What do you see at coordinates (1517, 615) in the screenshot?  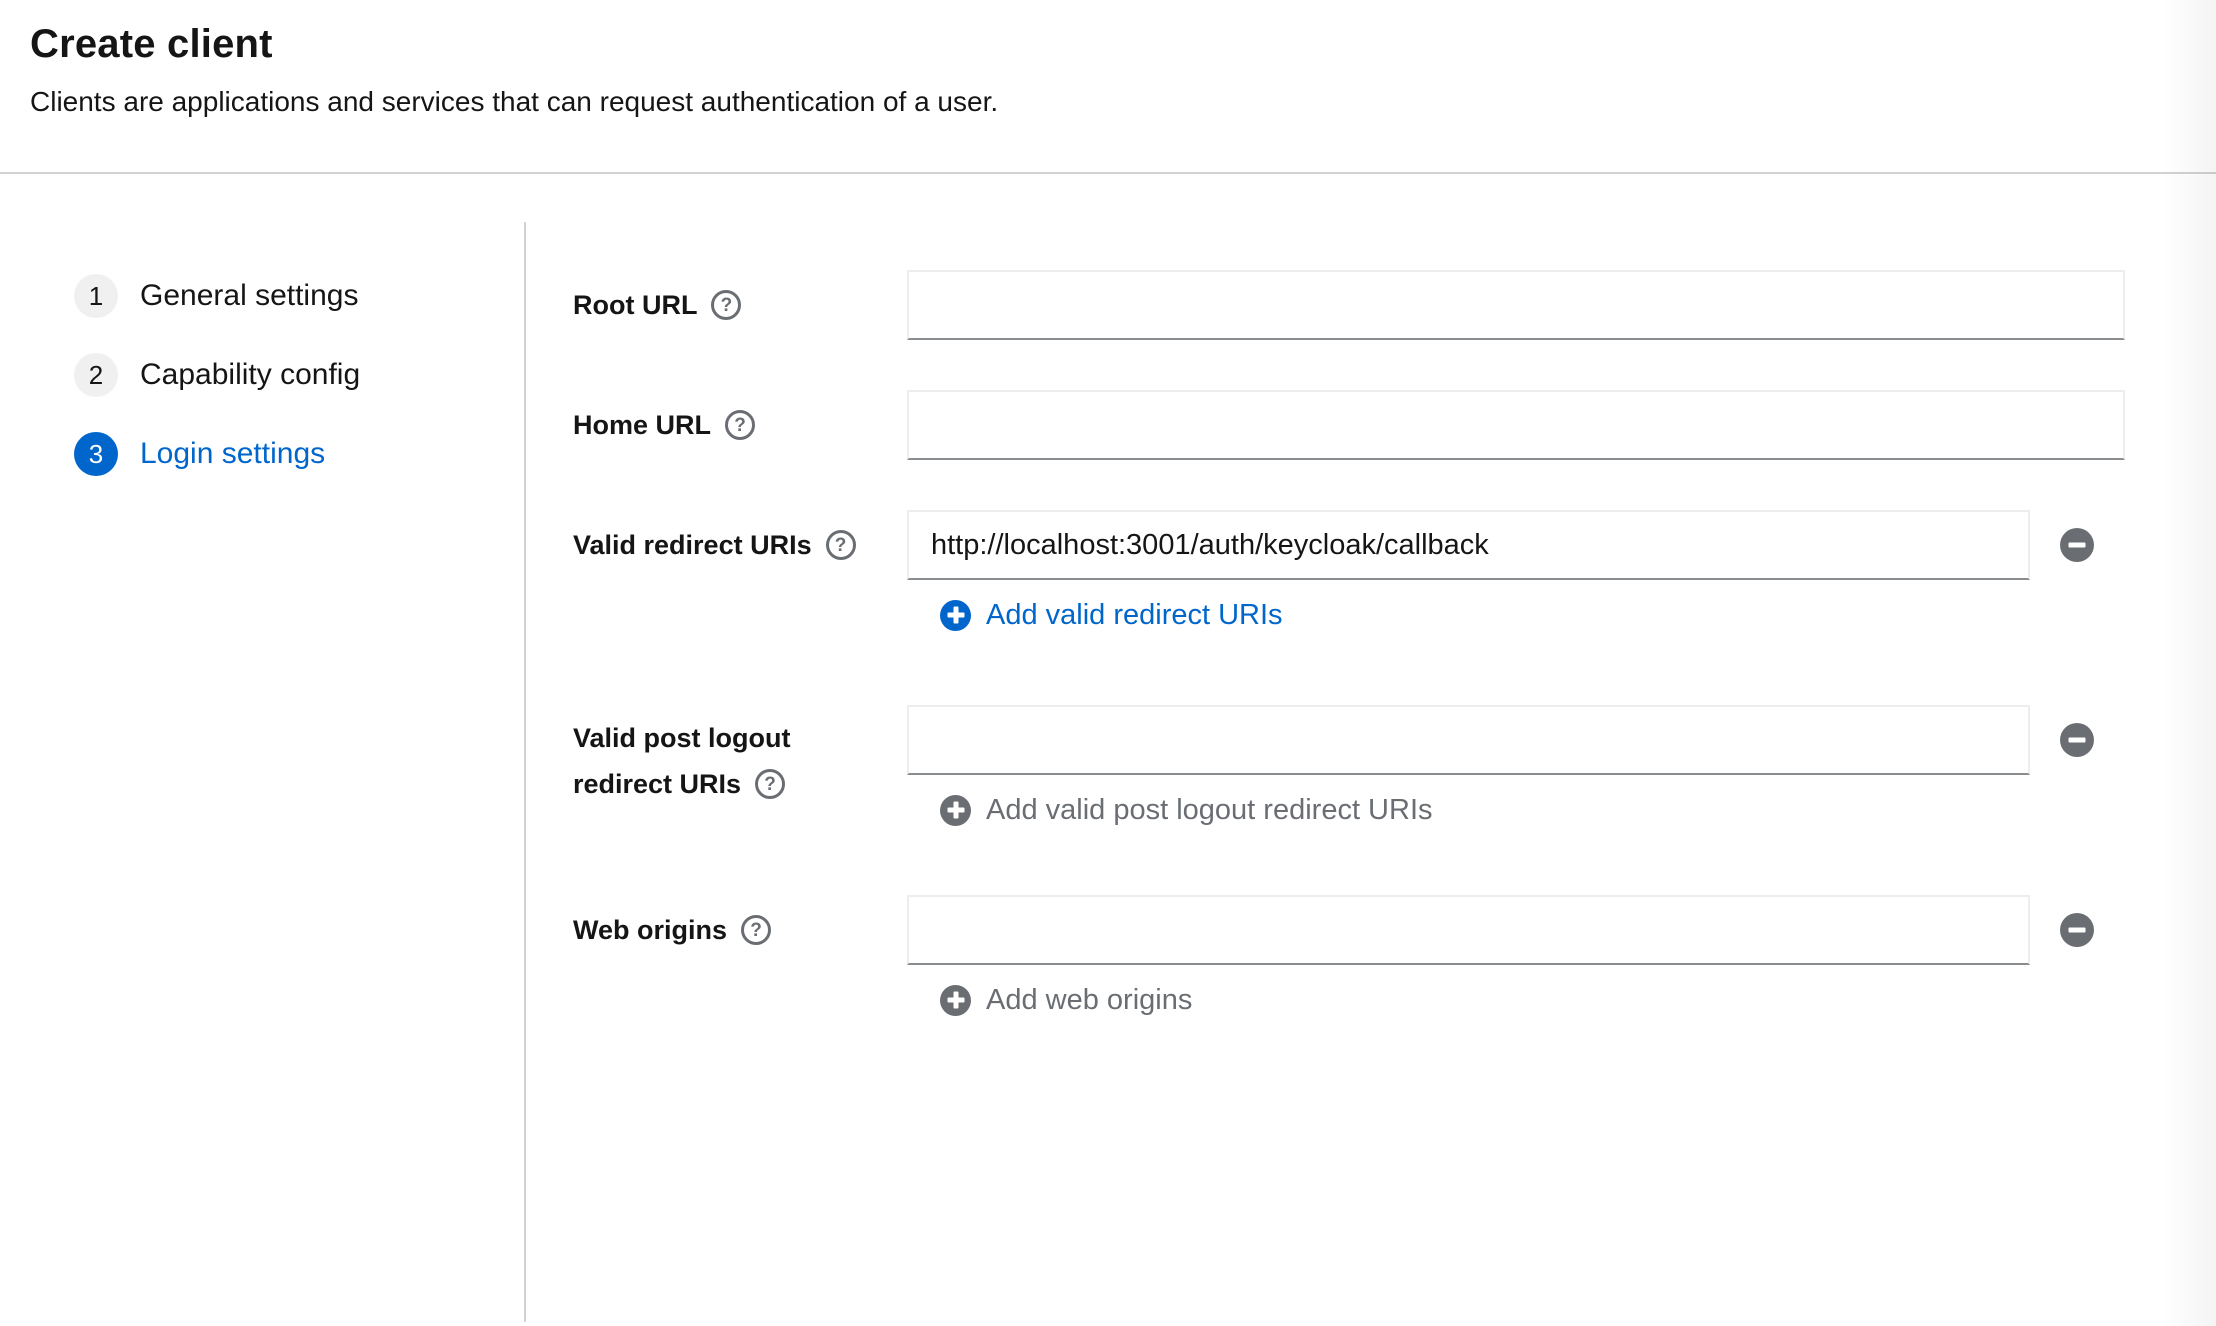 I see `add-valid-redirect-uris-button: Add valid redirect URIs` at bounding box center [1517, 615].